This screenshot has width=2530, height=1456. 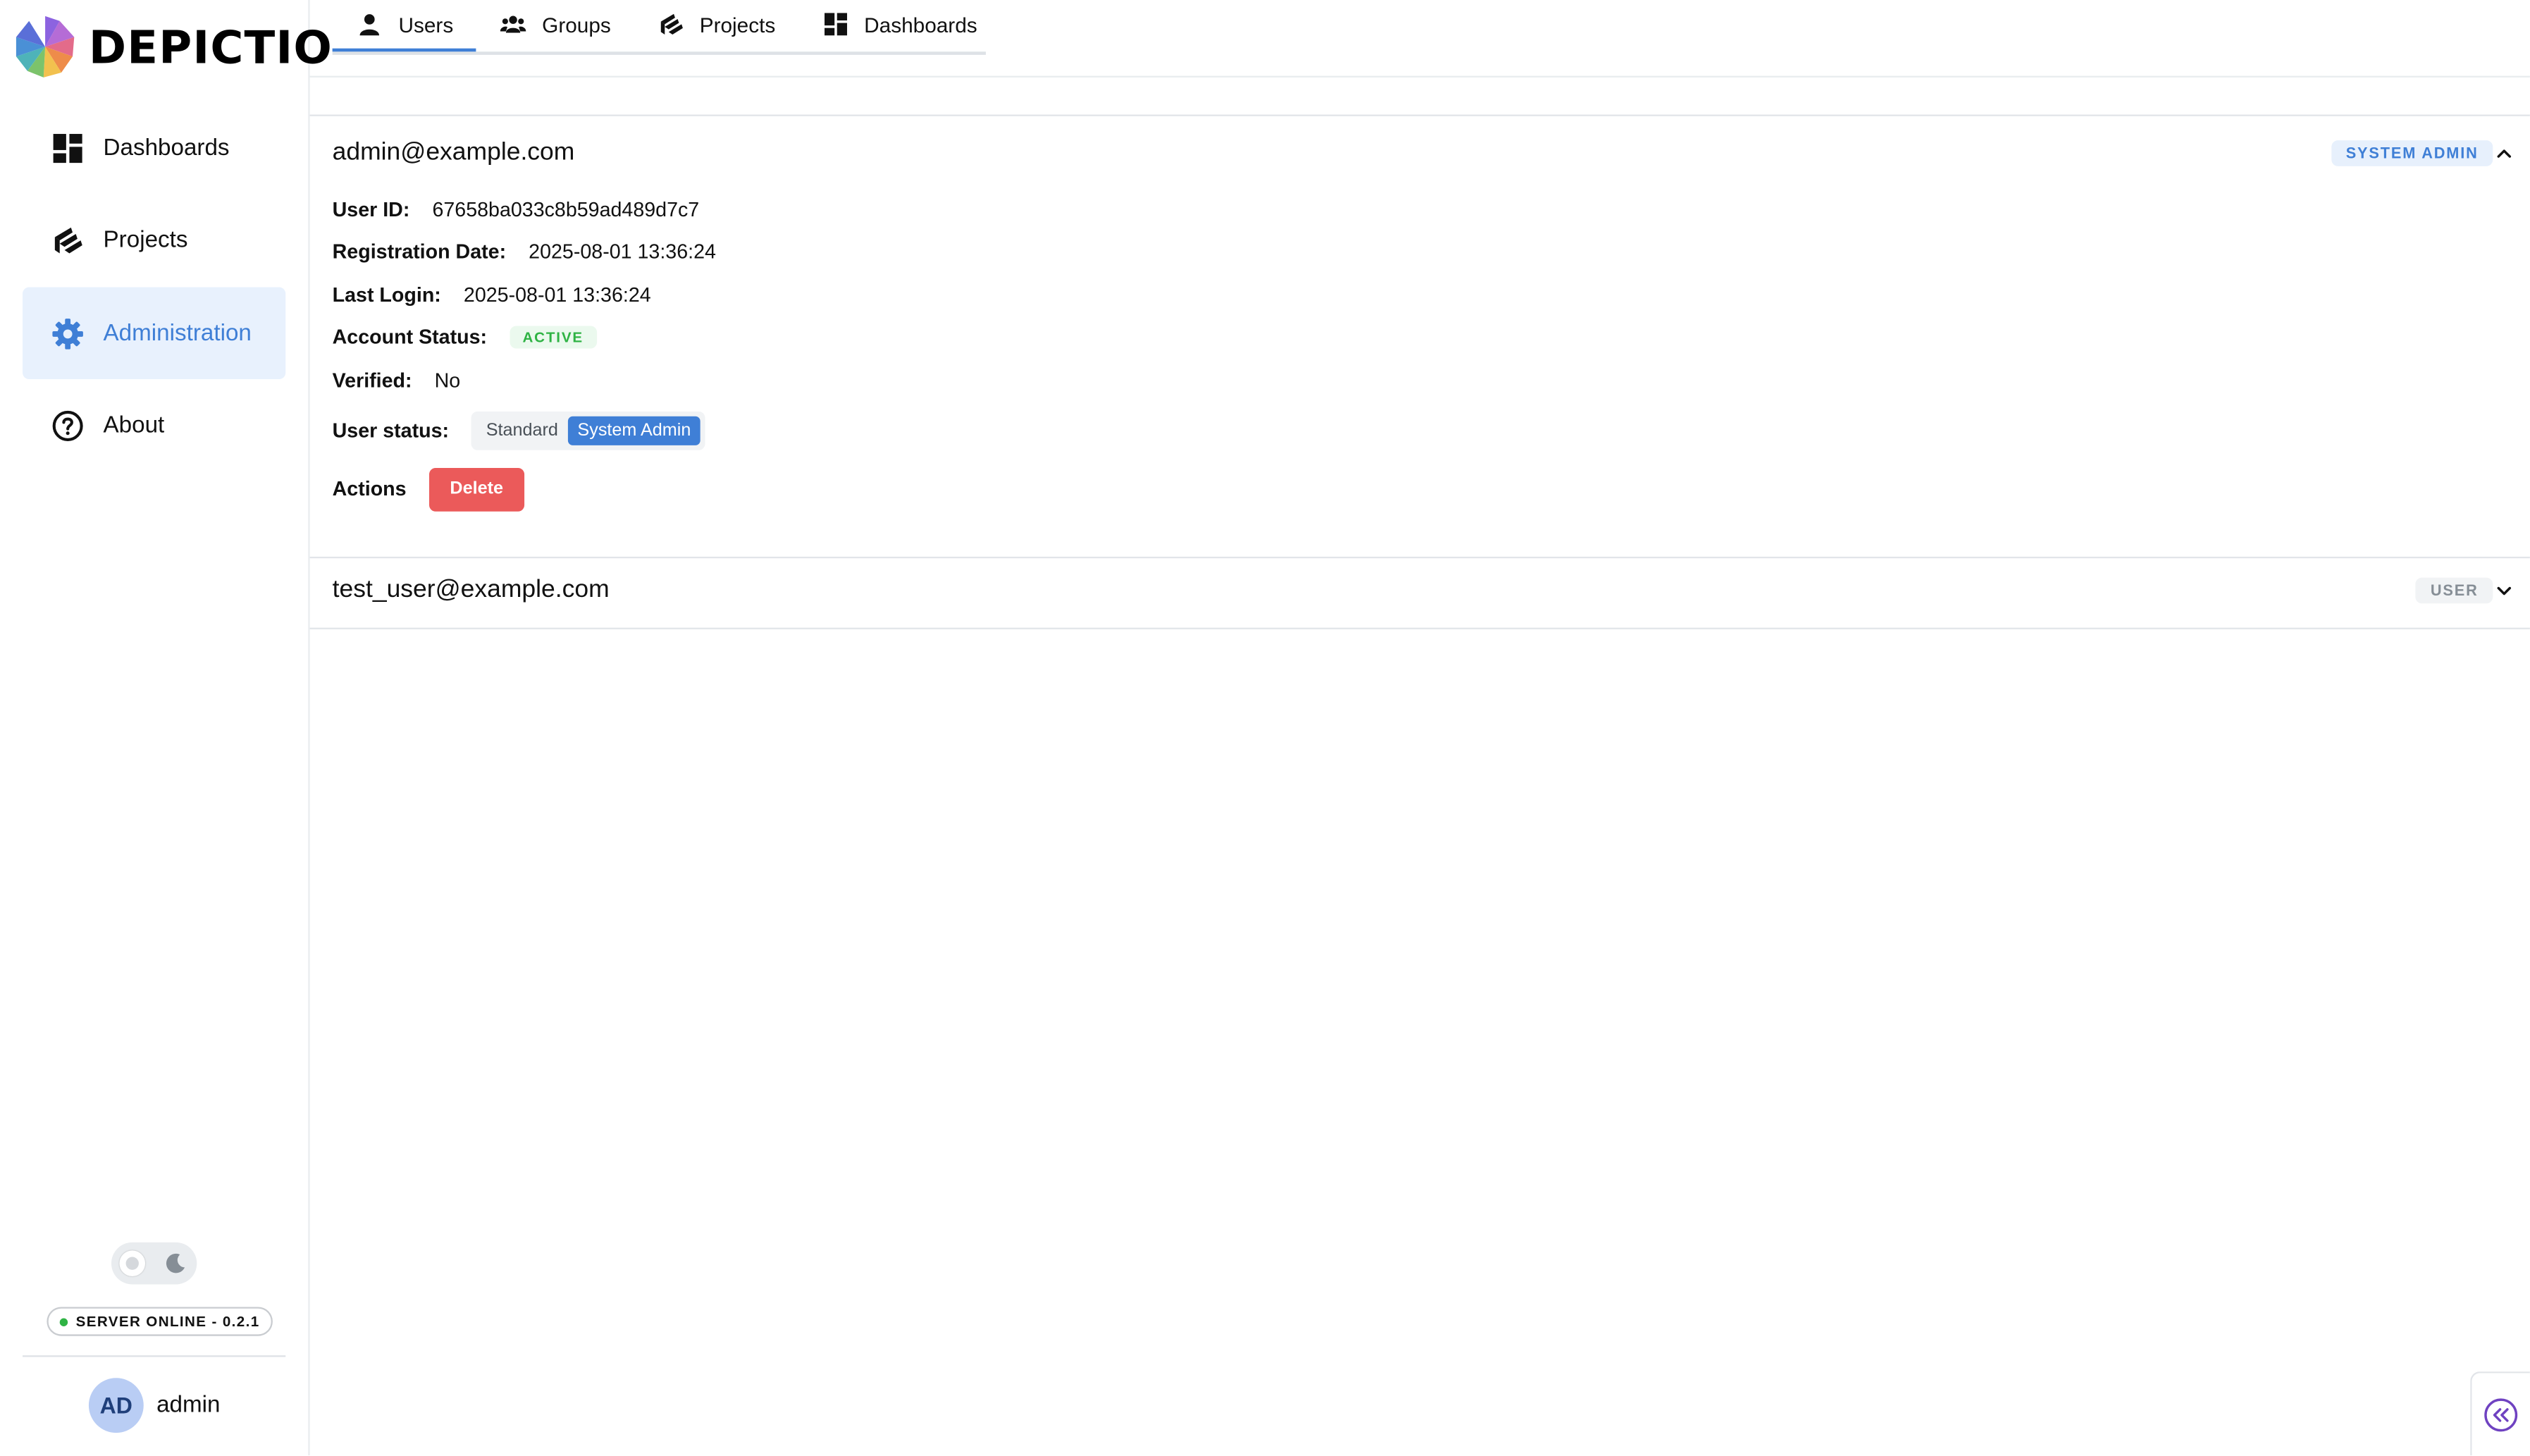 I want to click on user-status-segmented-control: Standard System Admin, so click(x=588, y=430).